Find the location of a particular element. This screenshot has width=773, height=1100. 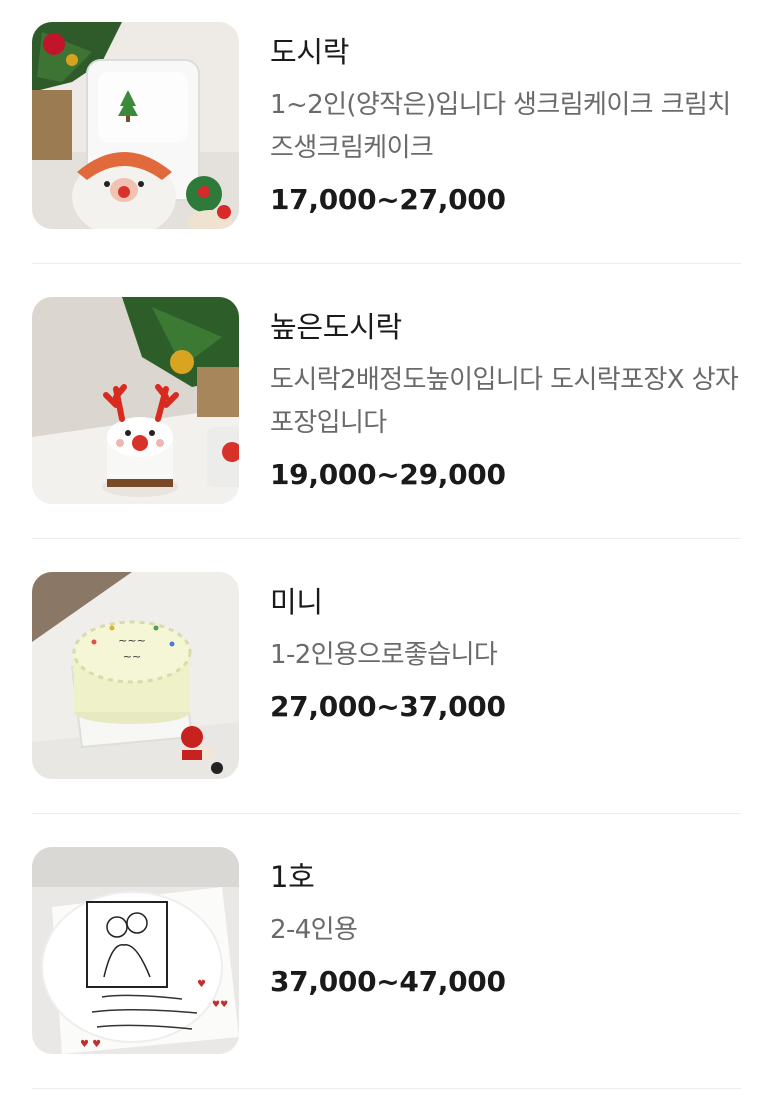

item-name: 1호 is located at coordinates (292, 877).